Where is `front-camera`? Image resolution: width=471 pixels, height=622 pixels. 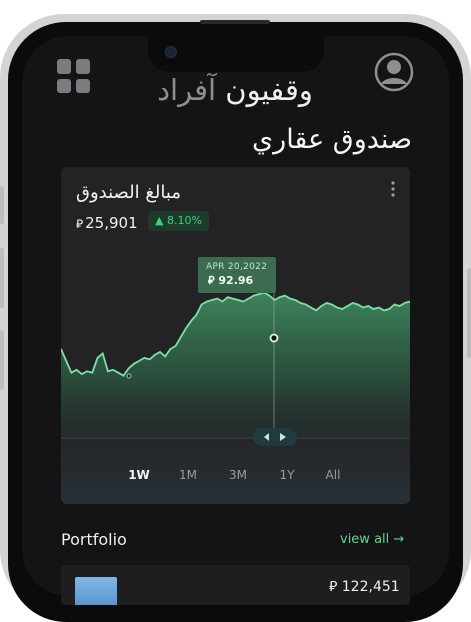
front-camera is located at coordinates (171, 52).